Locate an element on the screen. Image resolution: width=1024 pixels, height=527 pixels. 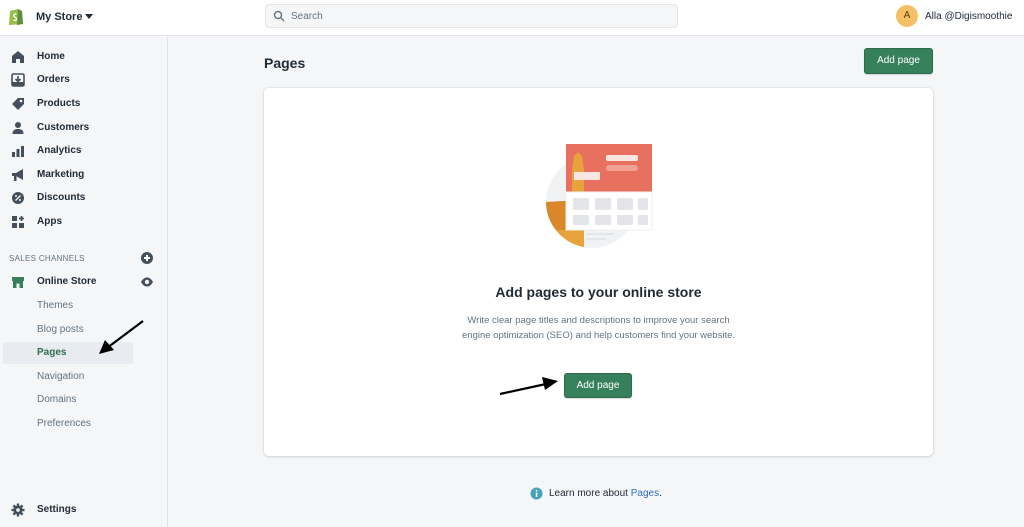
chevron-down-icon is located at coordinates (89, 16).